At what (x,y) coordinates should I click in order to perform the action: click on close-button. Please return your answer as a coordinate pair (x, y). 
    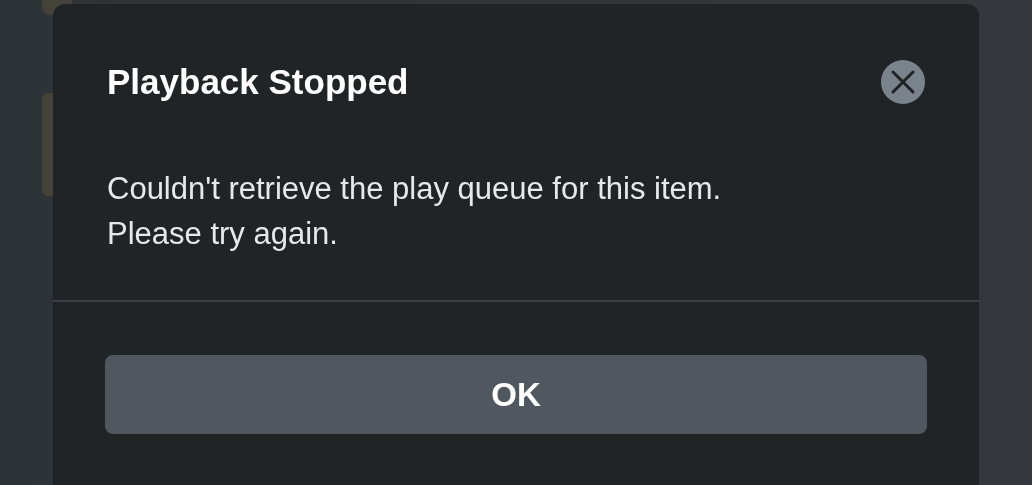
    Looking at the image, I should click on (903, 82).